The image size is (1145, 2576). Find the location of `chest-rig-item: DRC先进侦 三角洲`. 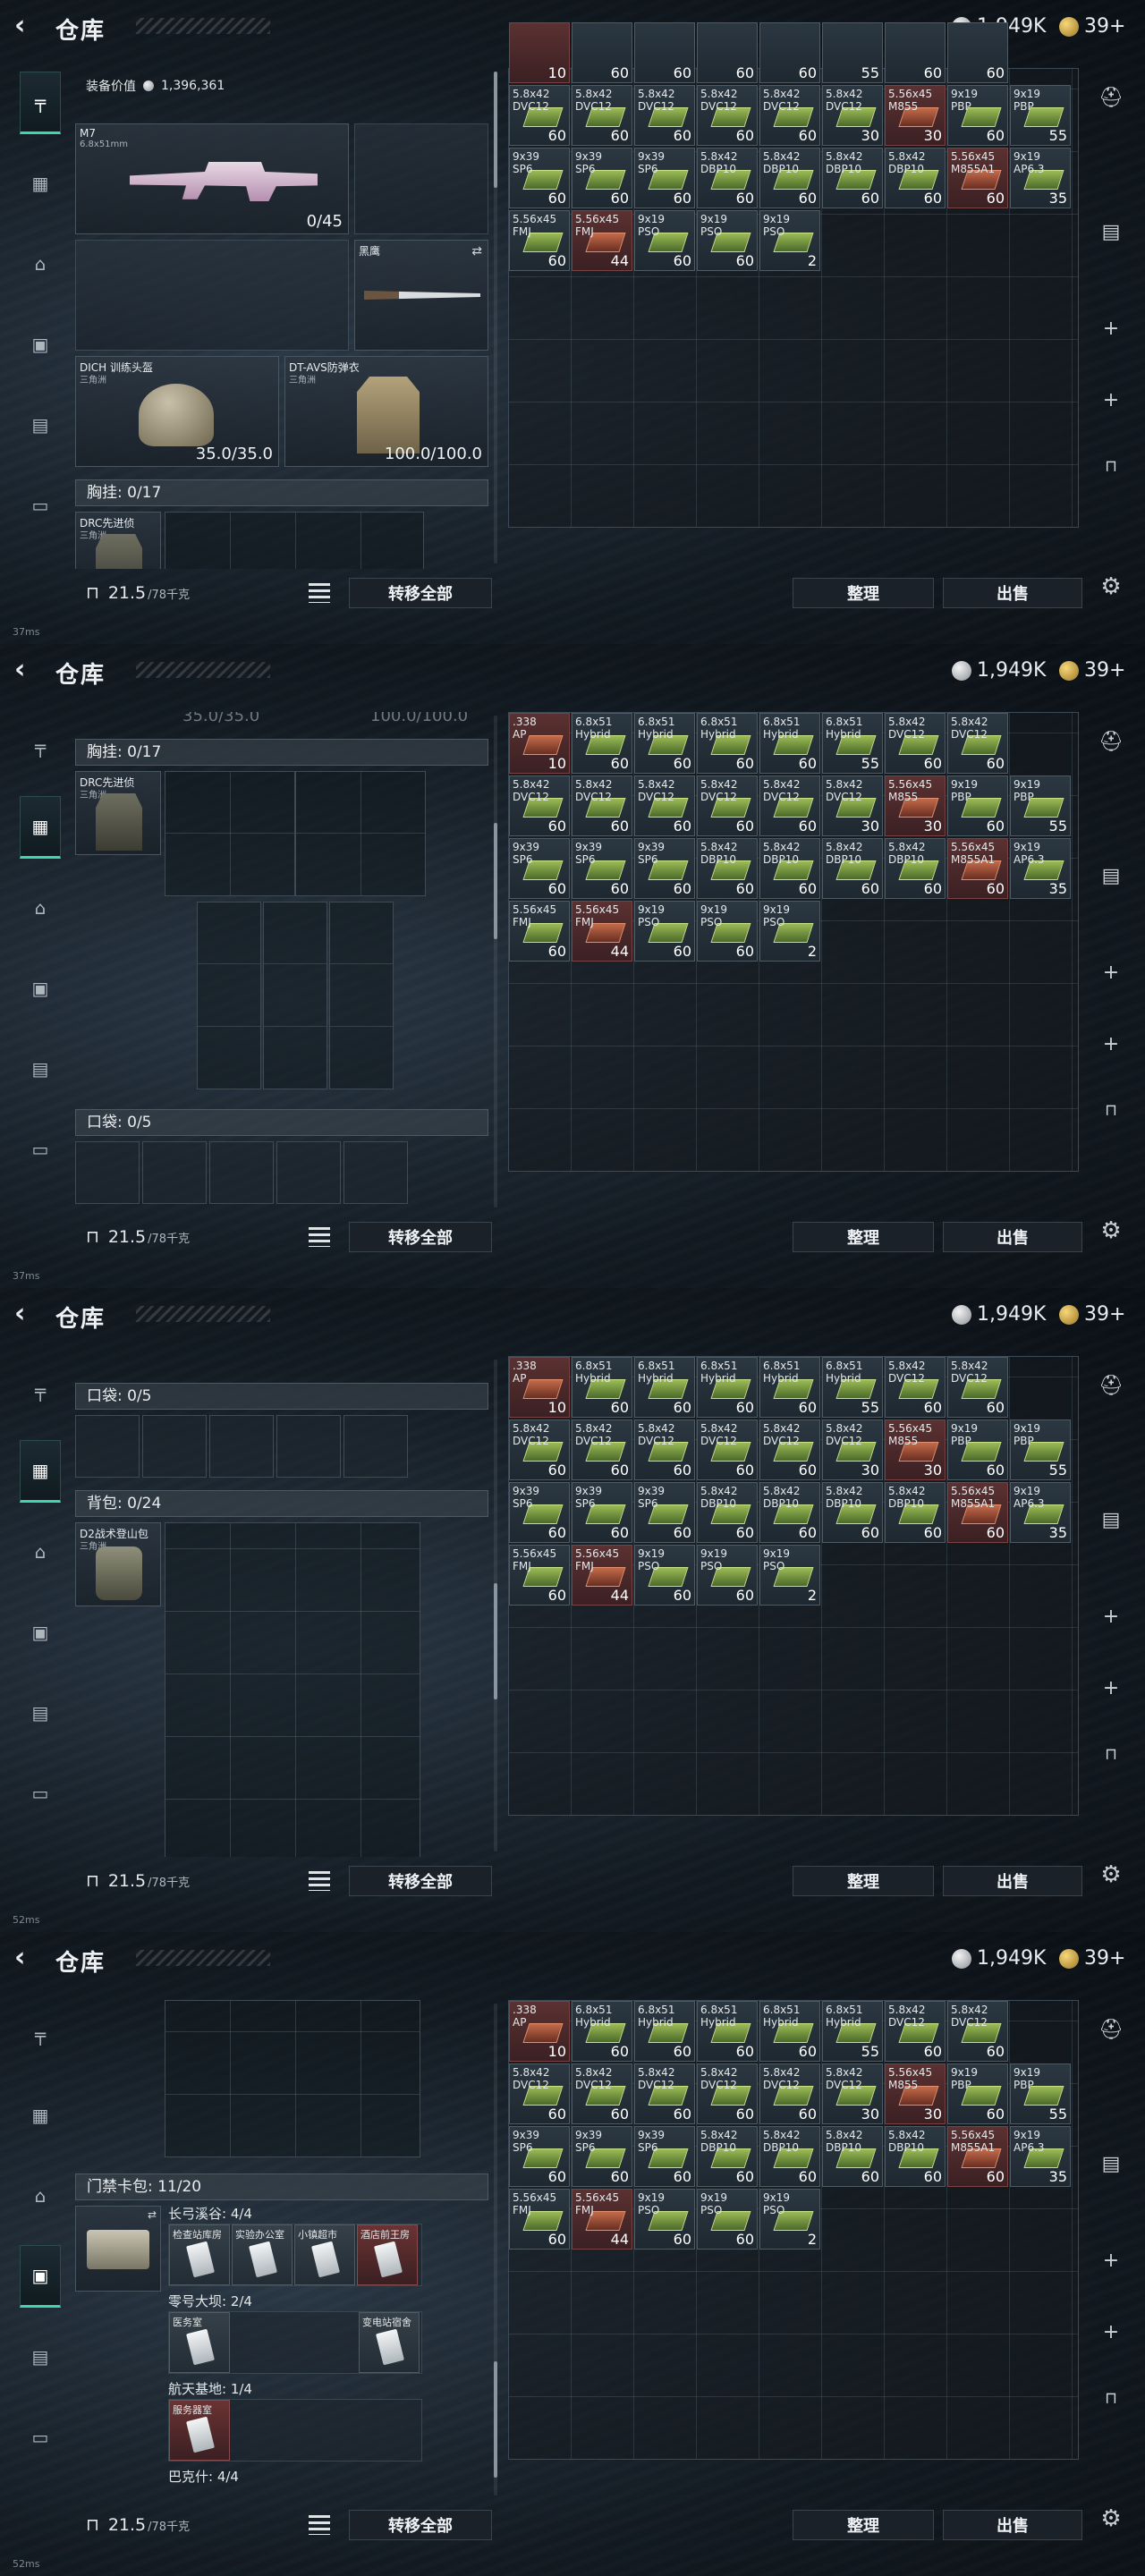

chest-rig-item: DRC先进侦 三角洲 is located at coordinates (118, 540).